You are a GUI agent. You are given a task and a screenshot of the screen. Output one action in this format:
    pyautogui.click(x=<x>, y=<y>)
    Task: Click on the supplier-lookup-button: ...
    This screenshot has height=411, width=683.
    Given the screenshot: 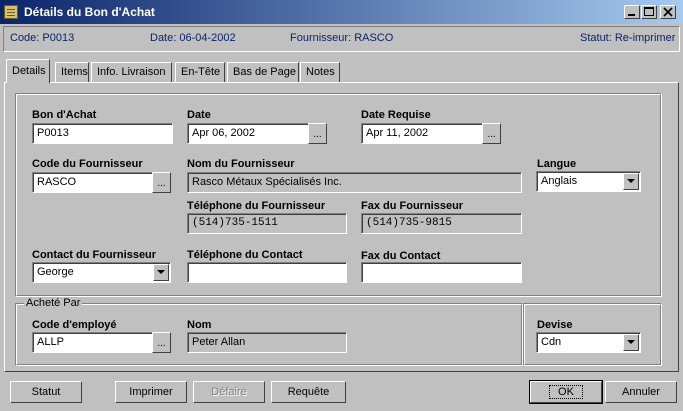 What is the action you would take?
    pyautogui.click(x=161, y=182)
    